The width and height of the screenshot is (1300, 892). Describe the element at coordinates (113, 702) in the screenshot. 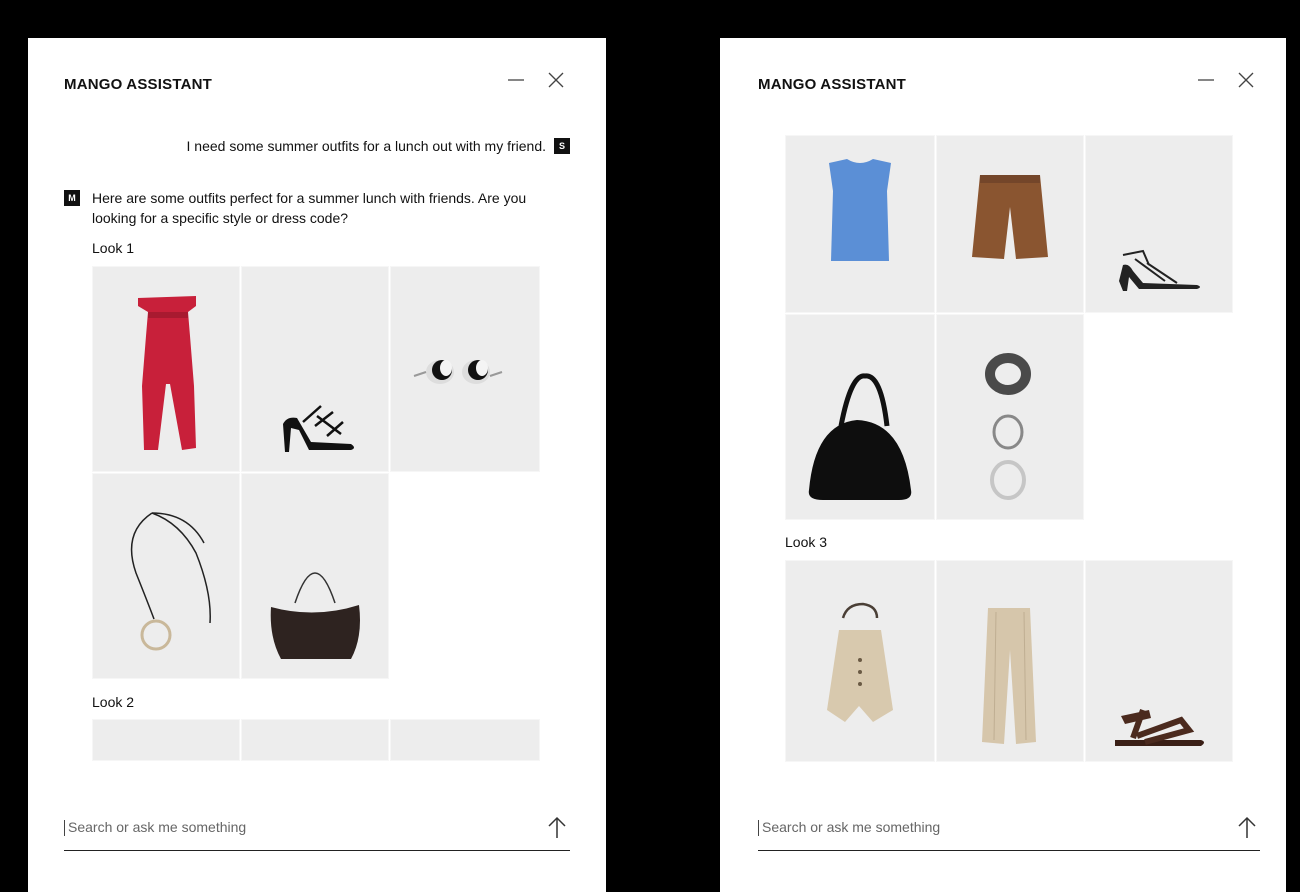

I see `look-2-label: Look 2` at that location.